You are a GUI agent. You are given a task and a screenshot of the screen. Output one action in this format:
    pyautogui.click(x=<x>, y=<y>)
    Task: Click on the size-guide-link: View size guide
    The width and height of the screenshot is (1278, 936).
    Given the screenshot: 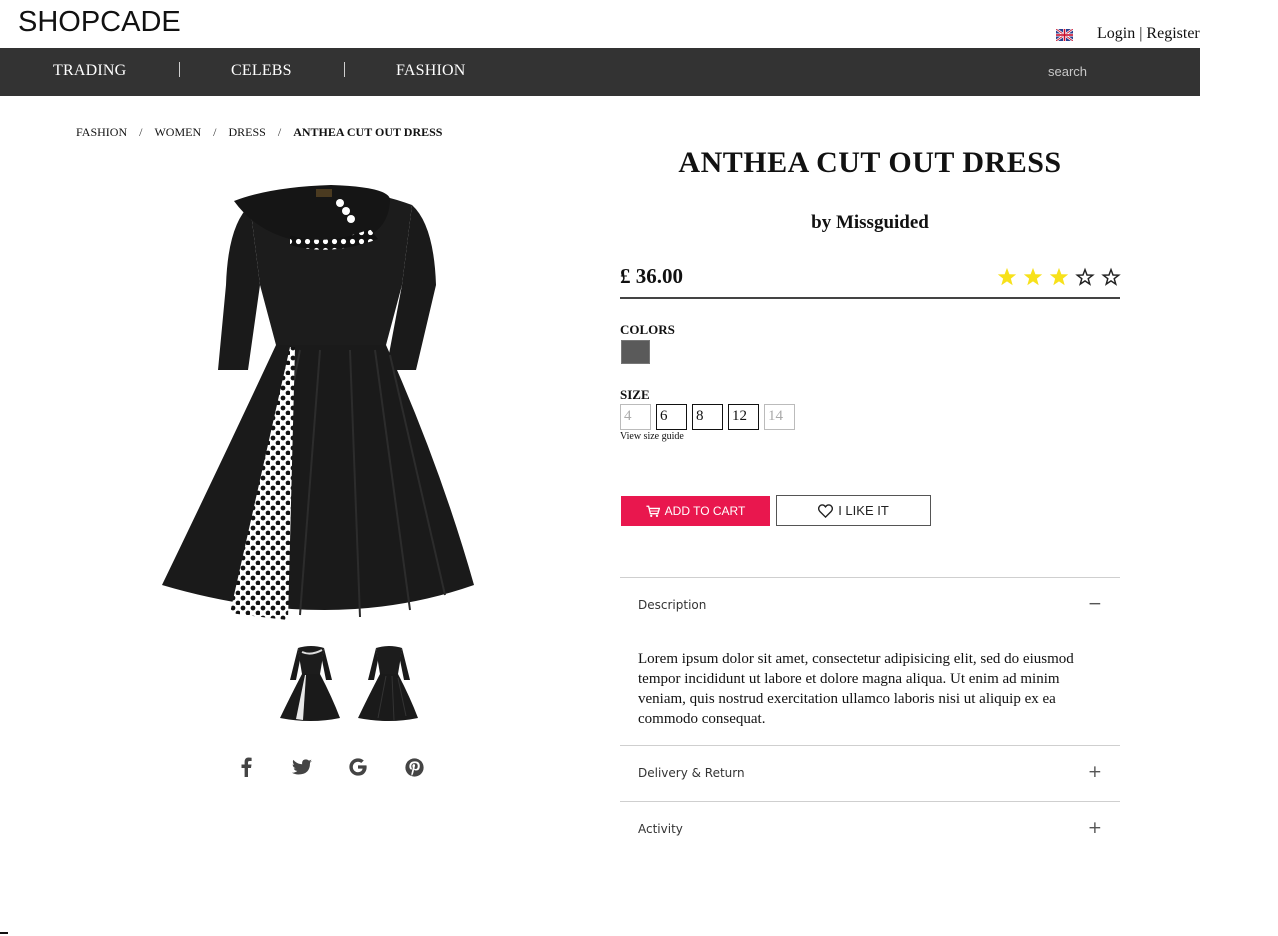 What is the action you would take?
    pyautogui.click(x=652, y=436)
    